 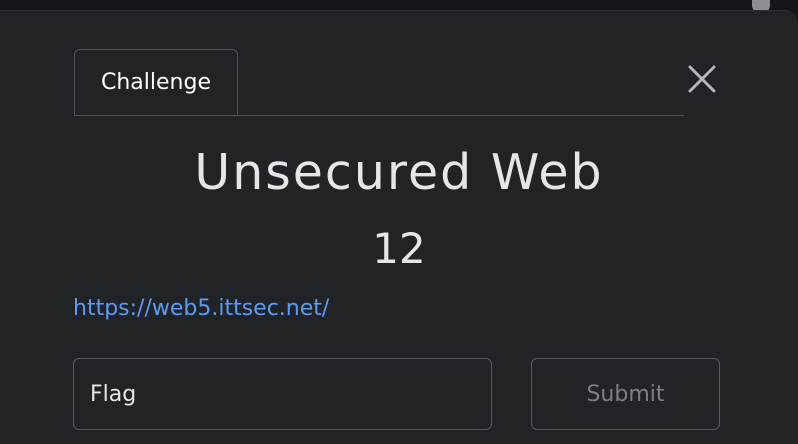 What do you see at coordinates (399, 248) in the screenshot?
I see `challenge-value: 12` at bounding box center [399, 248].